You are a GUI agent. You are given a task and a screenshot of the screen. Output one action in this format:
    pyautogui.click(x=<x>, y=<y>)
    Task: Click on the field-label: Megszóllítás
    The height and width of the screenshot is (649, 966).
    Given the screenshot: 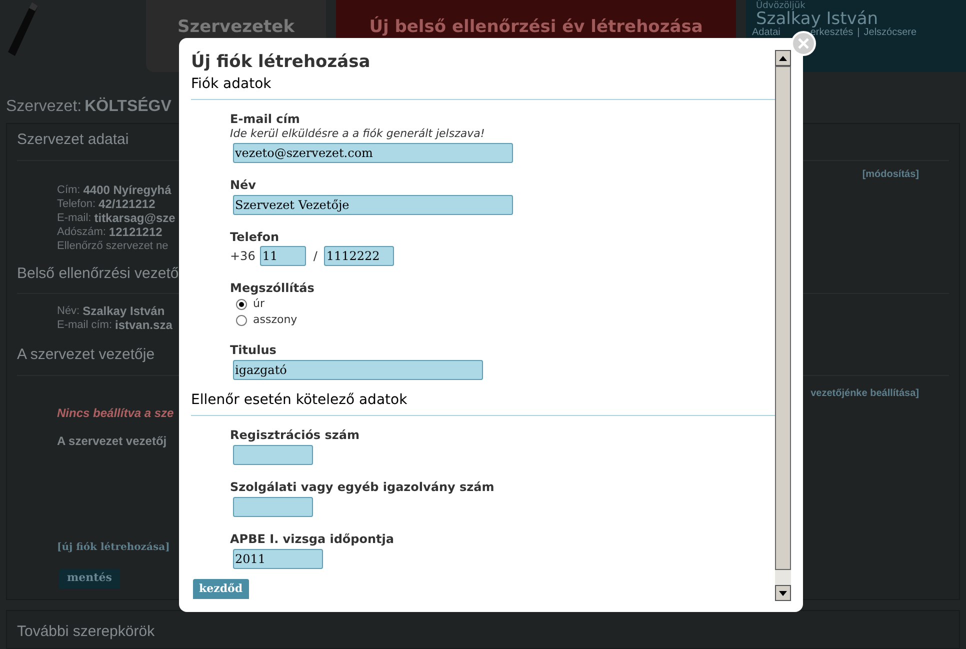 What is the action you would take?
    pyautogui.click(x=272, y=288)
    